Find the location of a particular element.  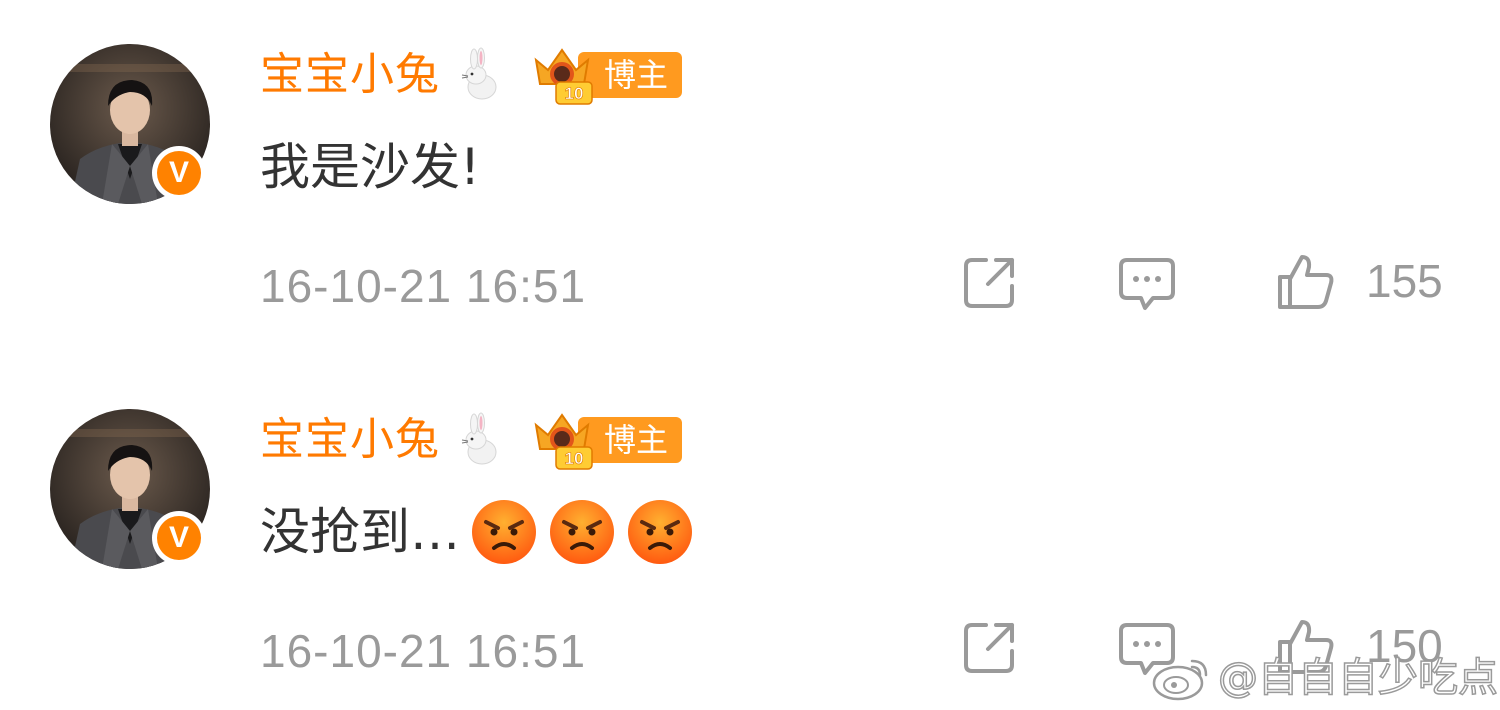

watermark-text: @自自自少吃点 is located at coordinates (1358, 678).